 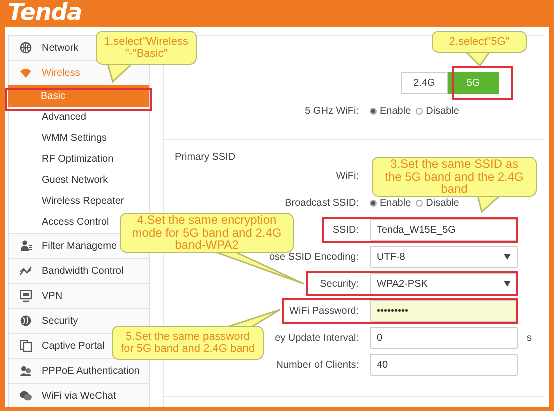 What do you see at coordinates (26, 271) in the screenshot?
I see `chart-line-icon` at bounding box center [26, 271].